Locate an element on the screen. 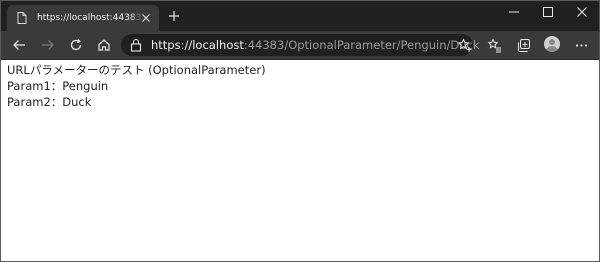 Image resolution: width=600 pixels, height=262 pixels. window-controls is located at coordinates (548, 12).